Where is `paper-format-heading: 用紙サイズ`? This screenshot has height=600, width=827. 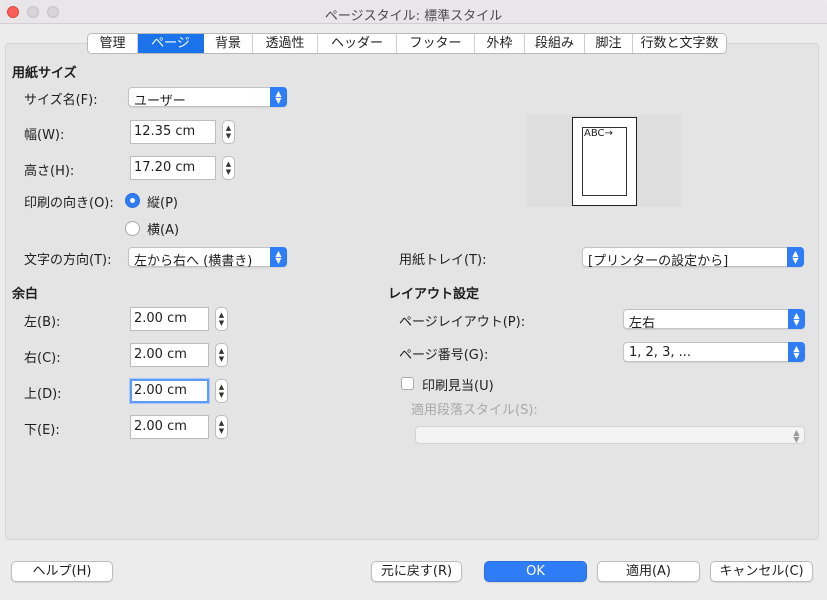 paper-format-heading: 用紙サイズ is located at coordinates (44, 73).